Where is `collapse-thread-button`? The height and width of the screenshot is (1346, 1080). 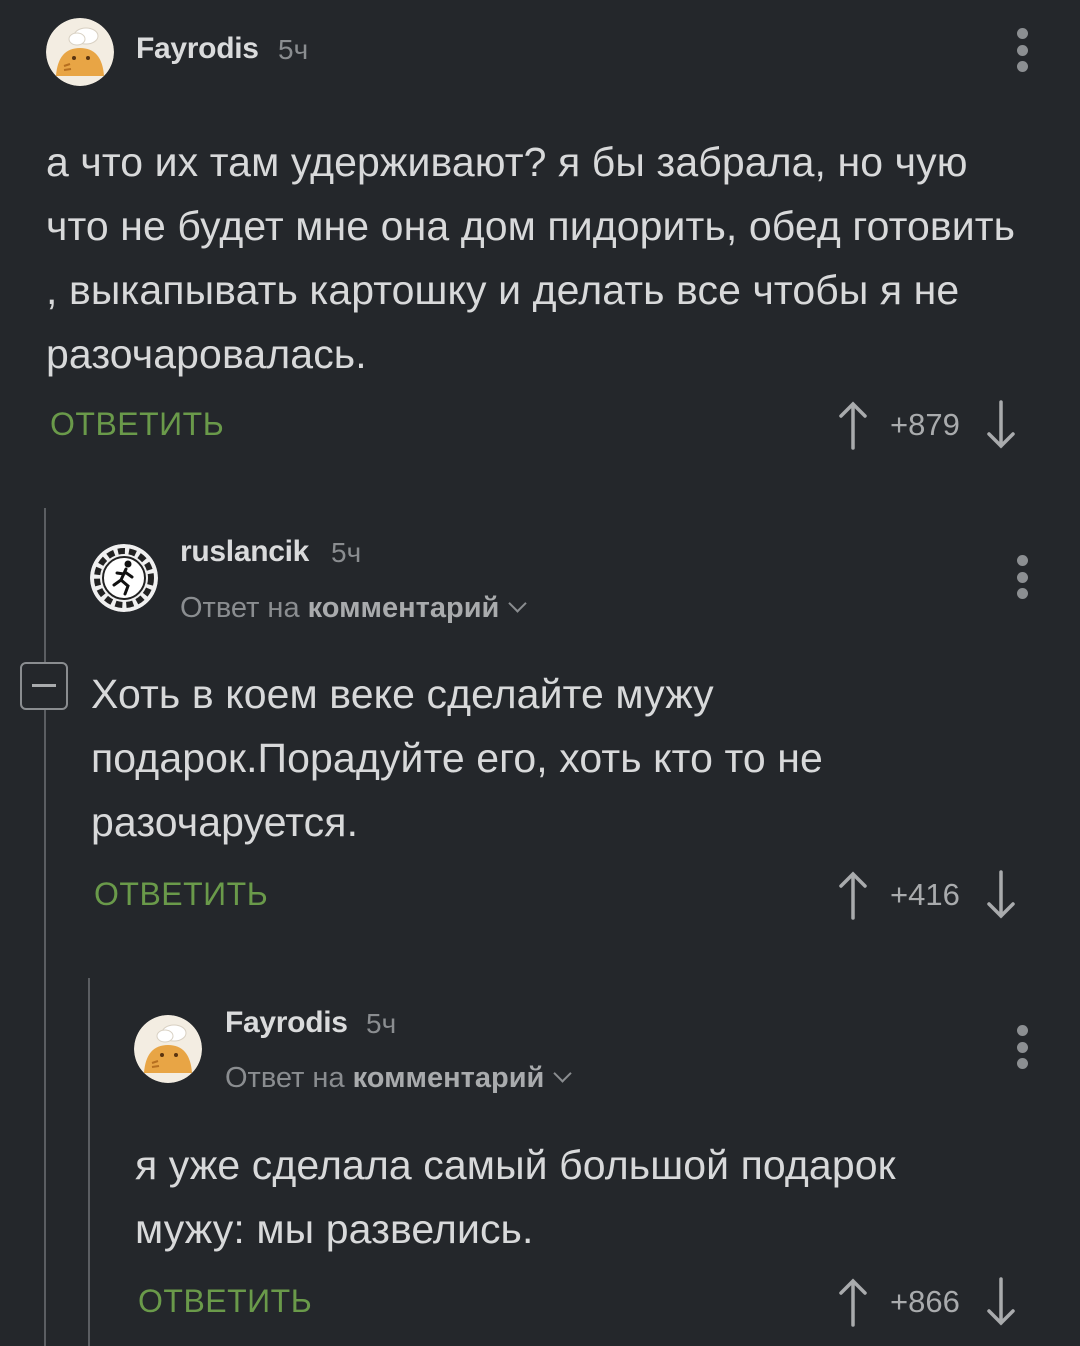 collapse-thread-button is located at coordinates (44, 686).